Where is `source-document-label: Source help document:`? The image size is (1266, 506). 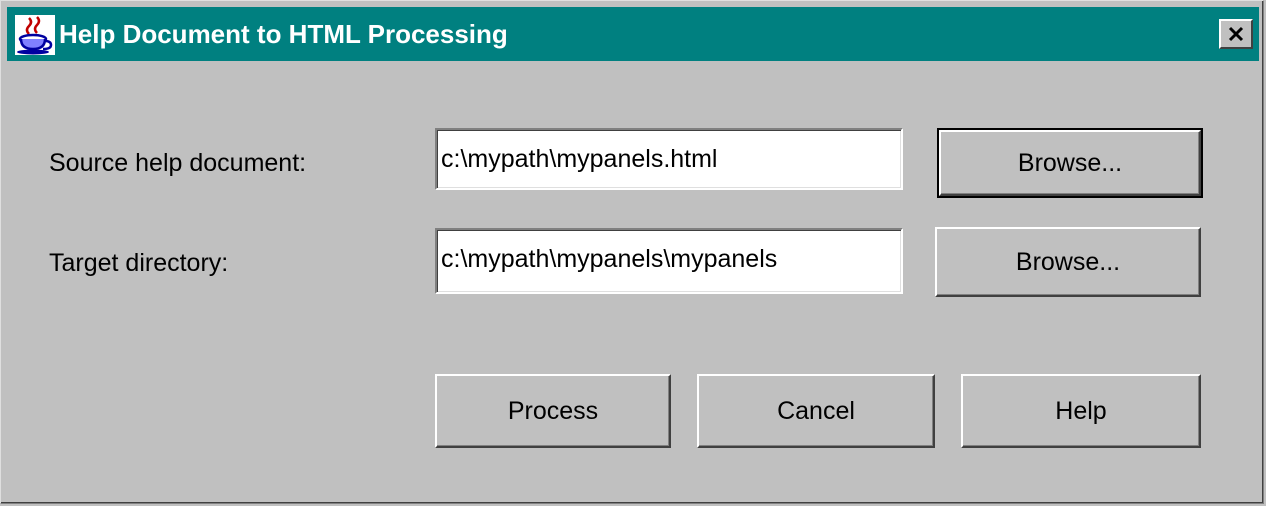
source-document-label: Source help document: is located at coordinates (178, 163).